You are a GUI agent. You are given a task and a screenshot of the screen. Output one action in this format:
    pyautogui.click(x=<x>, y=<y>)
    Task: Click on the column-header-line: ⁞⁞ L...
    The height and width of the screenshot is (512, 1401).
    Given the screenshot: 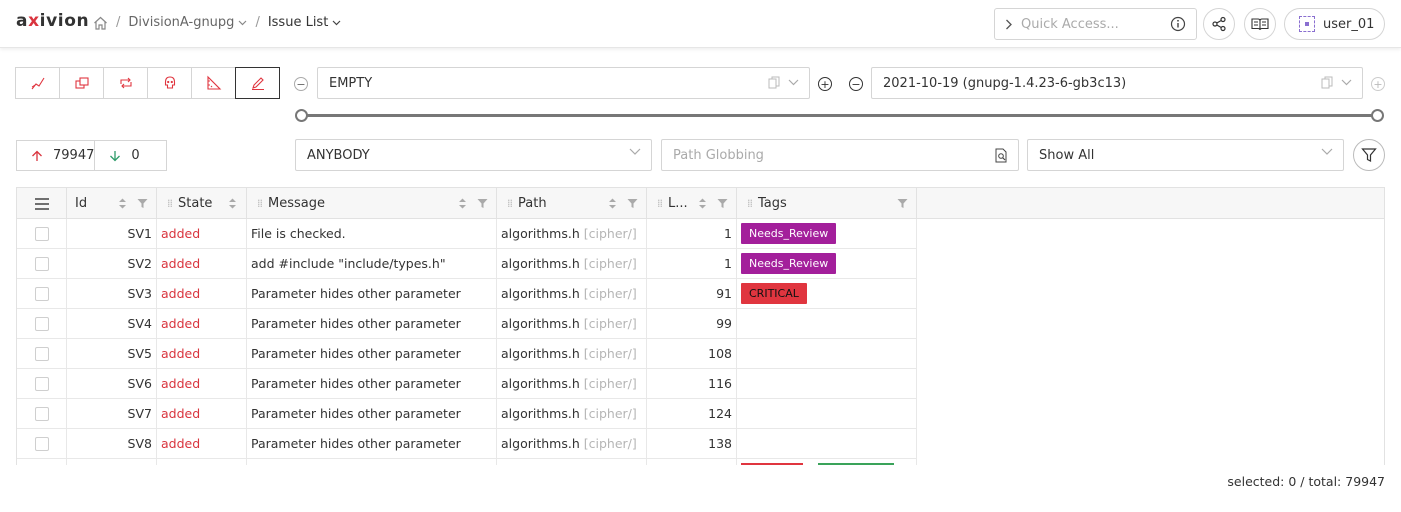 What is the action you would take?
    pyautogui.click(x=692, y=203)
    